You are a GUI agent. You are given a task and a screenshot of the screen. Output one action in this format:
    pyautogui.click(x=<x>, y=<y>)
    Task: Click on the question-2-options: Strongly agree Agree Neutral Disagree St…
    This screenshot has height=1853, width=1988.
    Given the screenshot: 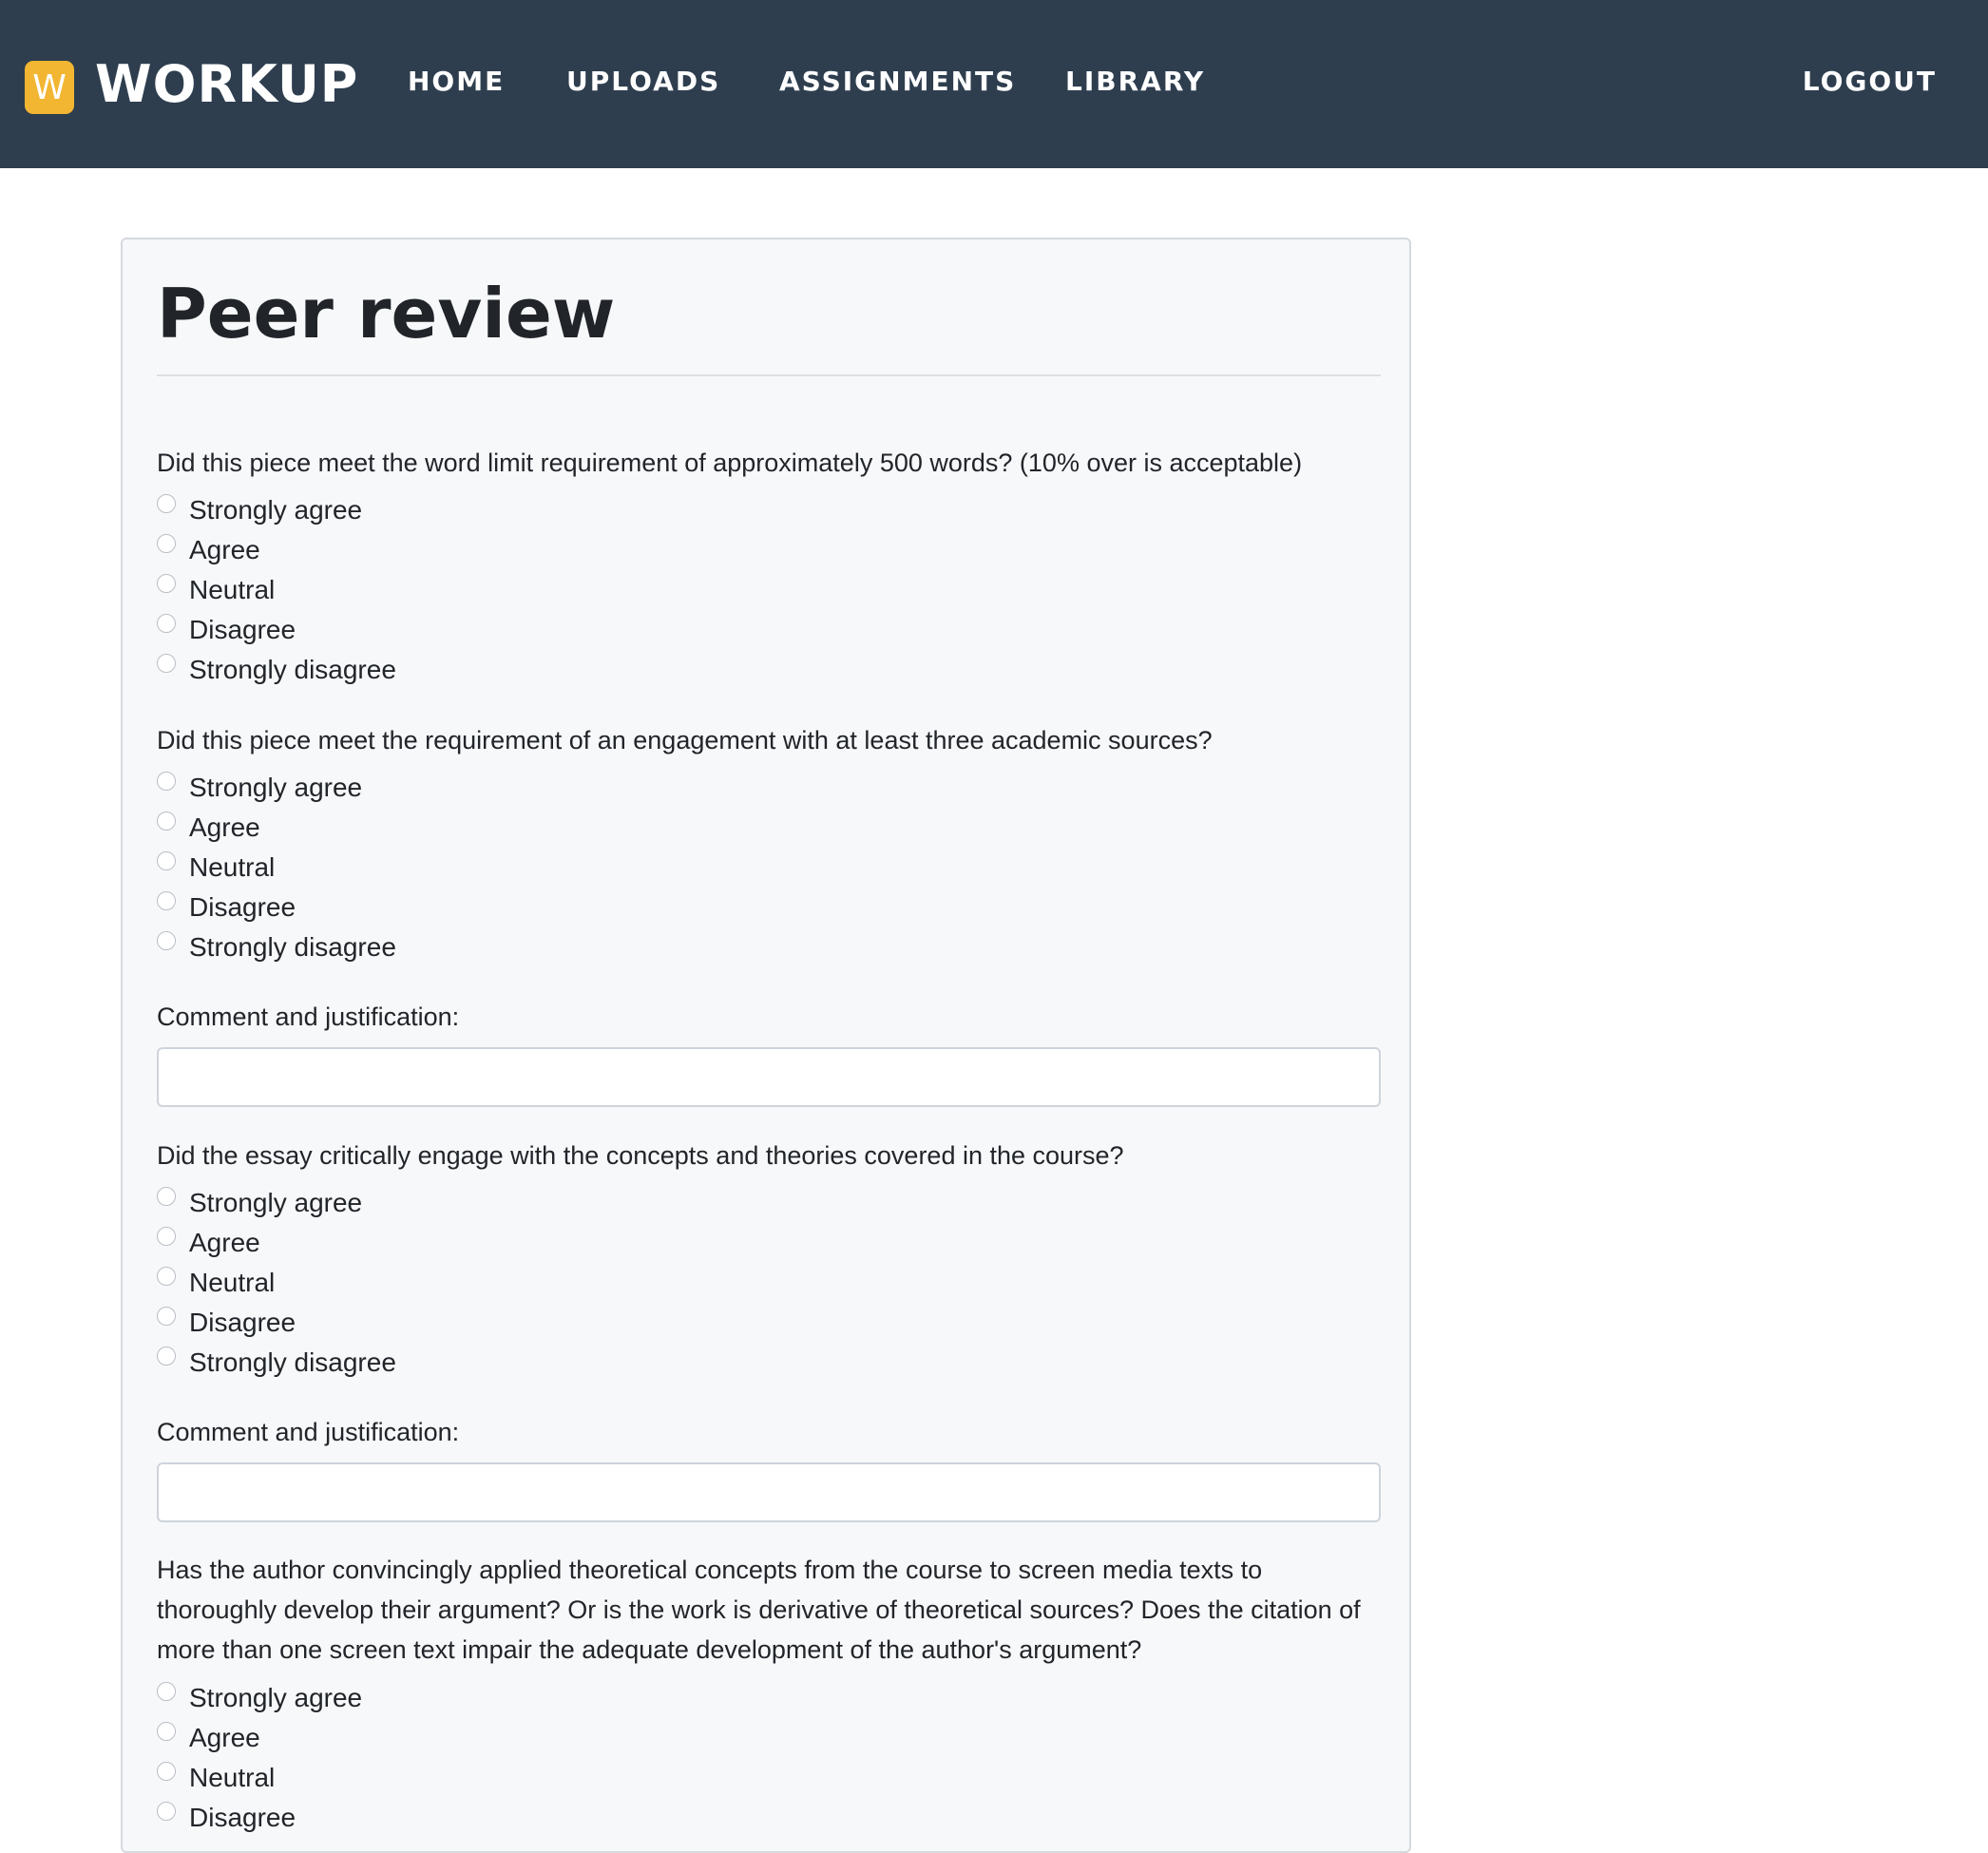 What is the action you would take?
    pyautogui.click(x=489, y=868)
    